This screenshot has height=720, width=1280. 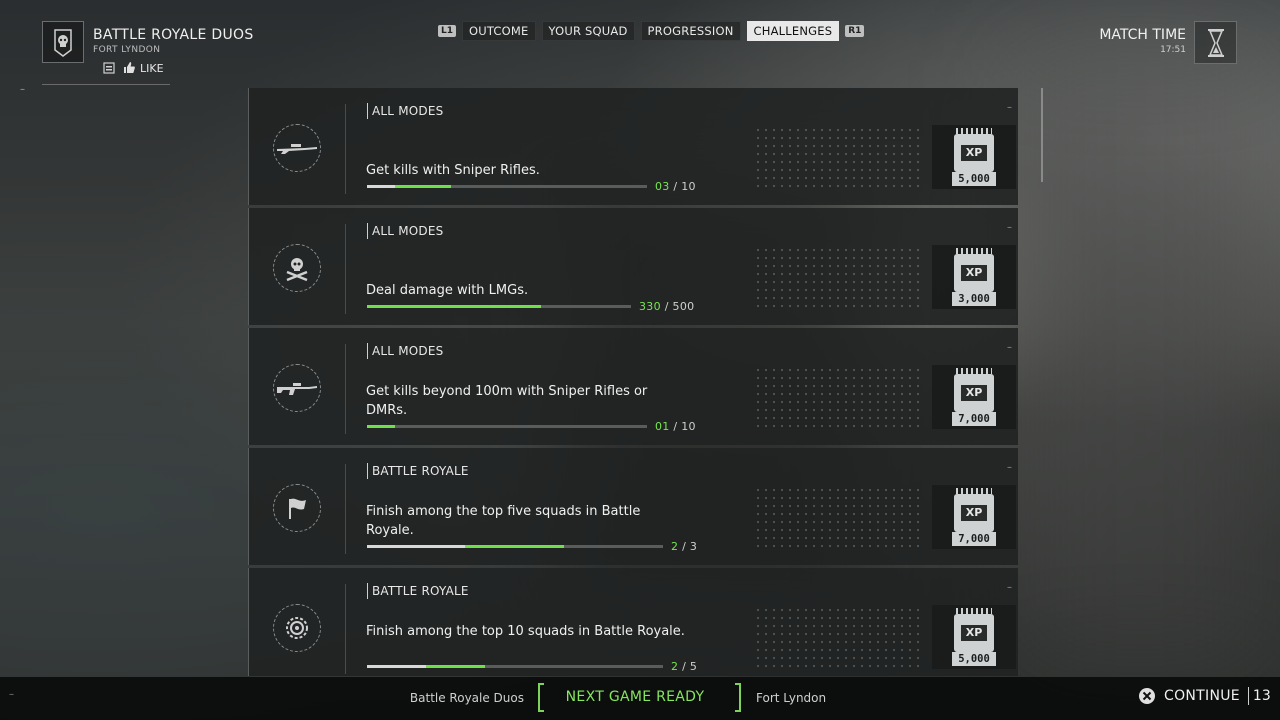 I want to click on progress-current: 03, so click(x=662, y=186).